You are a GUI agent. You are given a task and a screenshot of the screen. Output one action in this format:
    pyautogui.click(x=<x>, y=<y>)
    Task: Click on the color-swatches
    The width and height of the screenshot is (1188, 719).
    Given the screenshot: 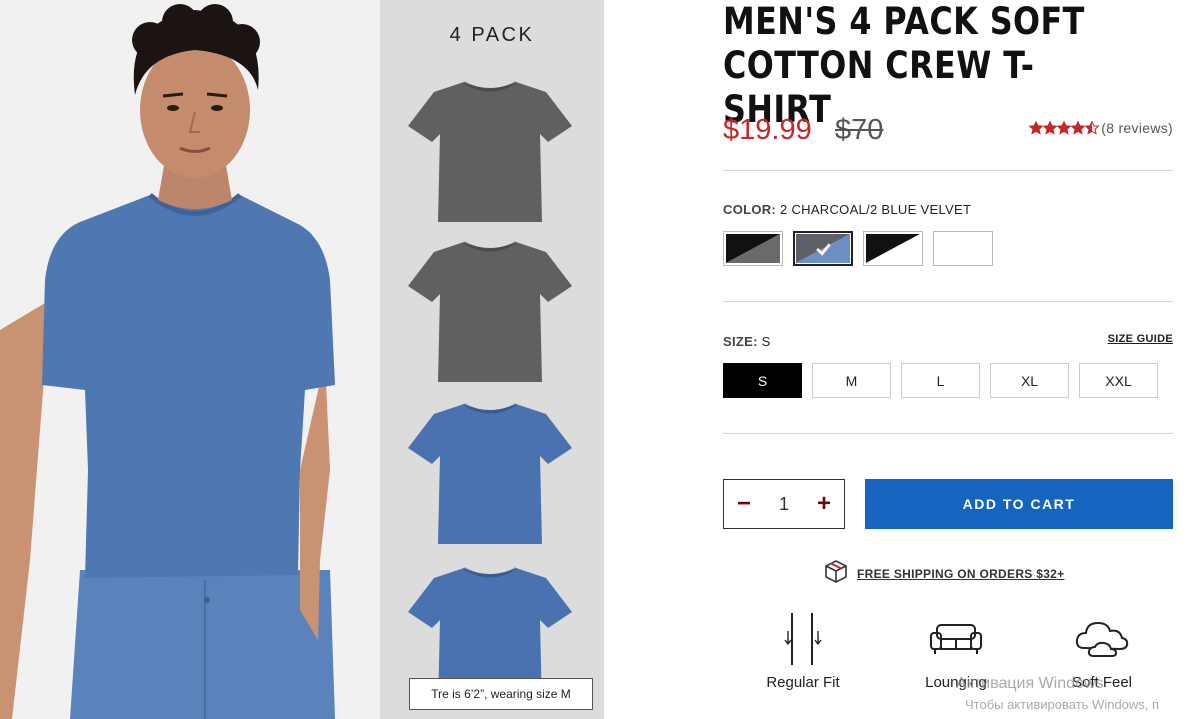 What is the action you would take?
    pyautogui.click(x=858, y=248)
    